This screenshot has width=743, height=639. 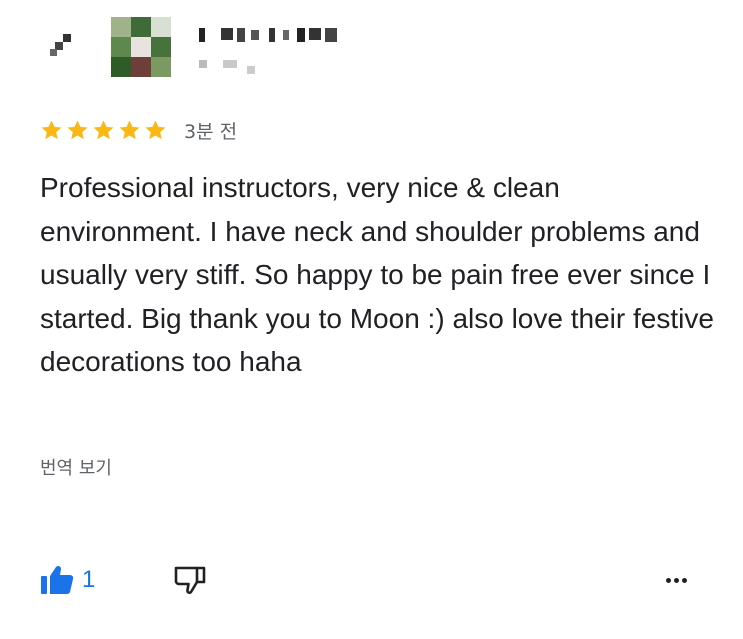 I want to click on review-time: 3분 전, so click(x=211, y=131).